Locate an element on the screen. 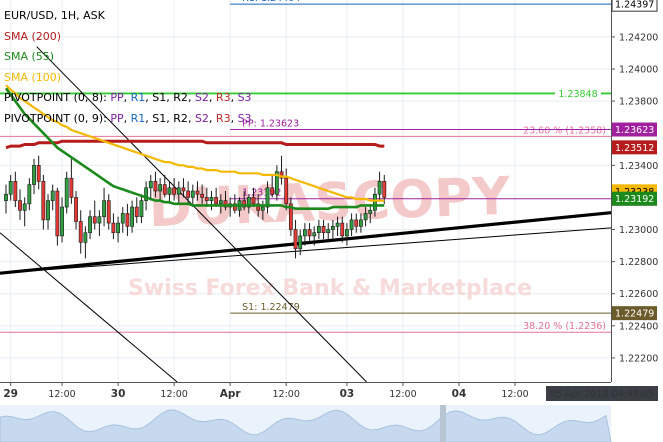 This screenshot has width=663, height=442. price-tick-label: 1.23000 is located at coordinates (638, 230).